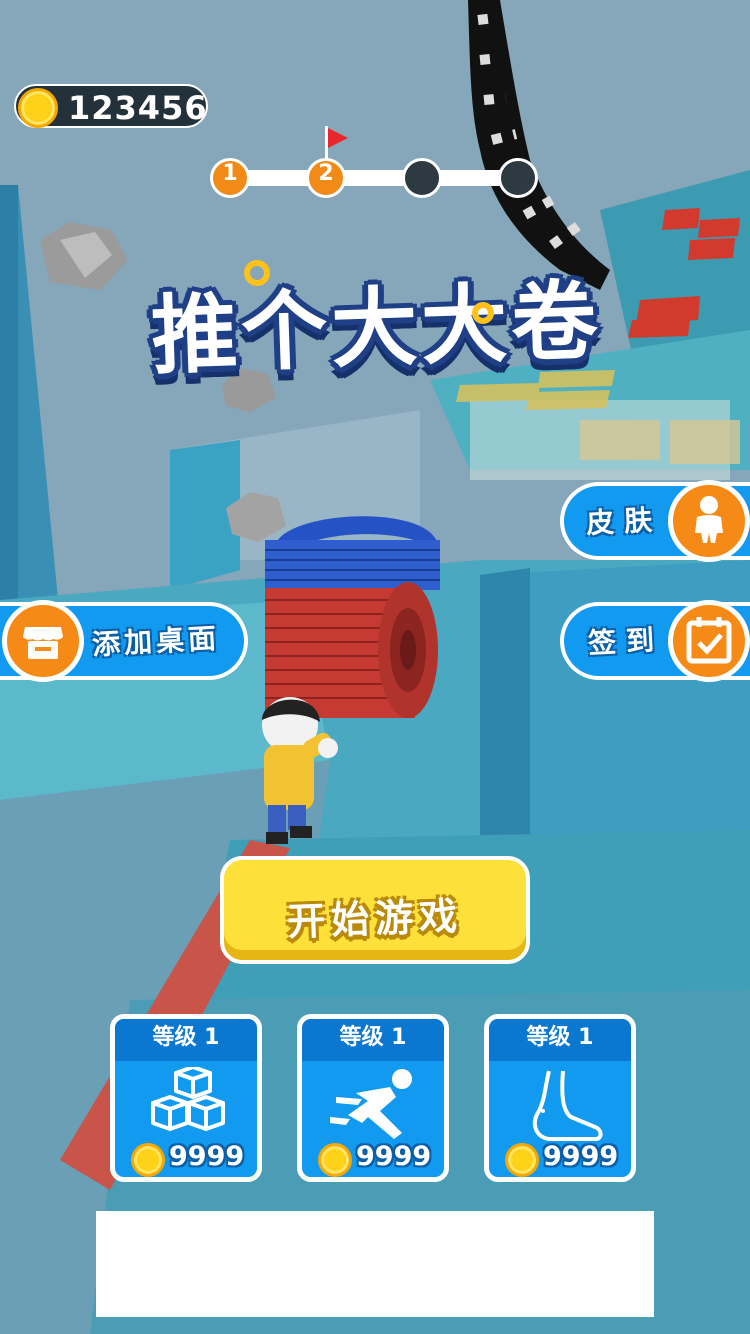 The height and width of the screenshot is (1334, 750). Describe the element at coordinates (624, 521) in the screenshot. I see `skin-label: 皮肤` at that location.